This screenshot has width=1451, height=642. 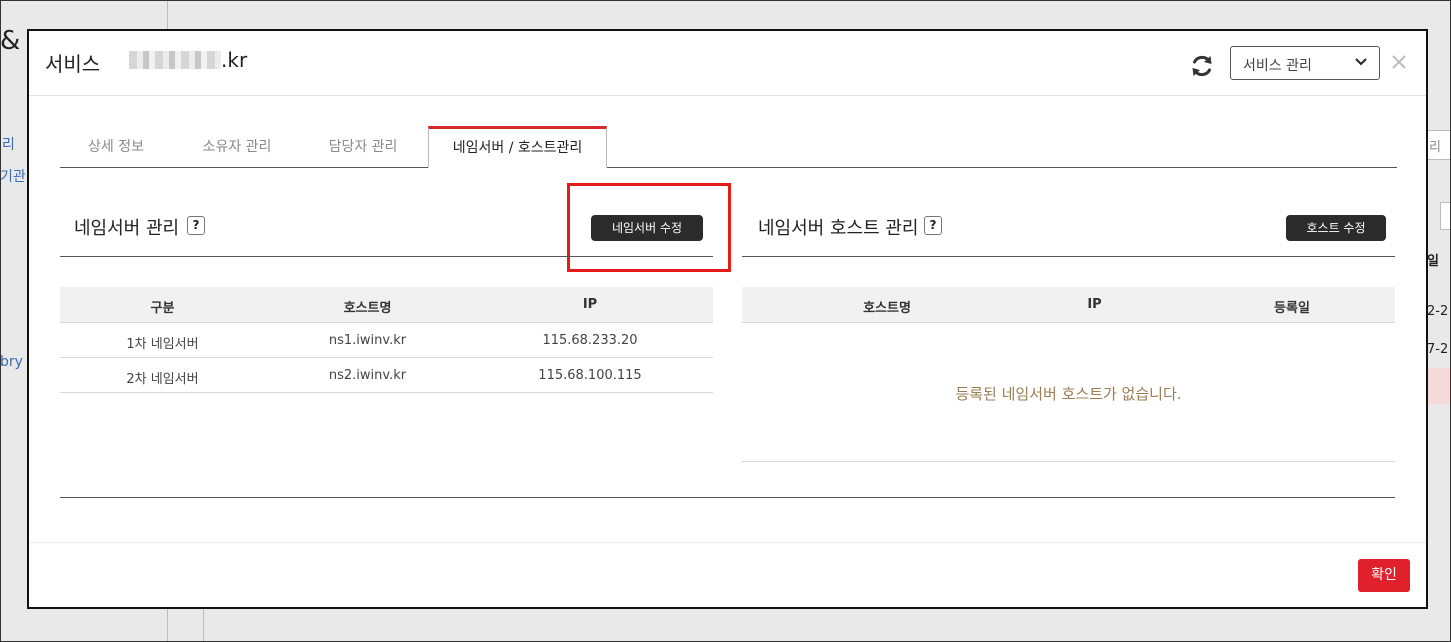 What do you see at coordinates (1068, 394) in the screenshot?
I see `empty-state-message: 등록된 네임서버 호스트가 없습니다.` at bounding box center [1068, 394].